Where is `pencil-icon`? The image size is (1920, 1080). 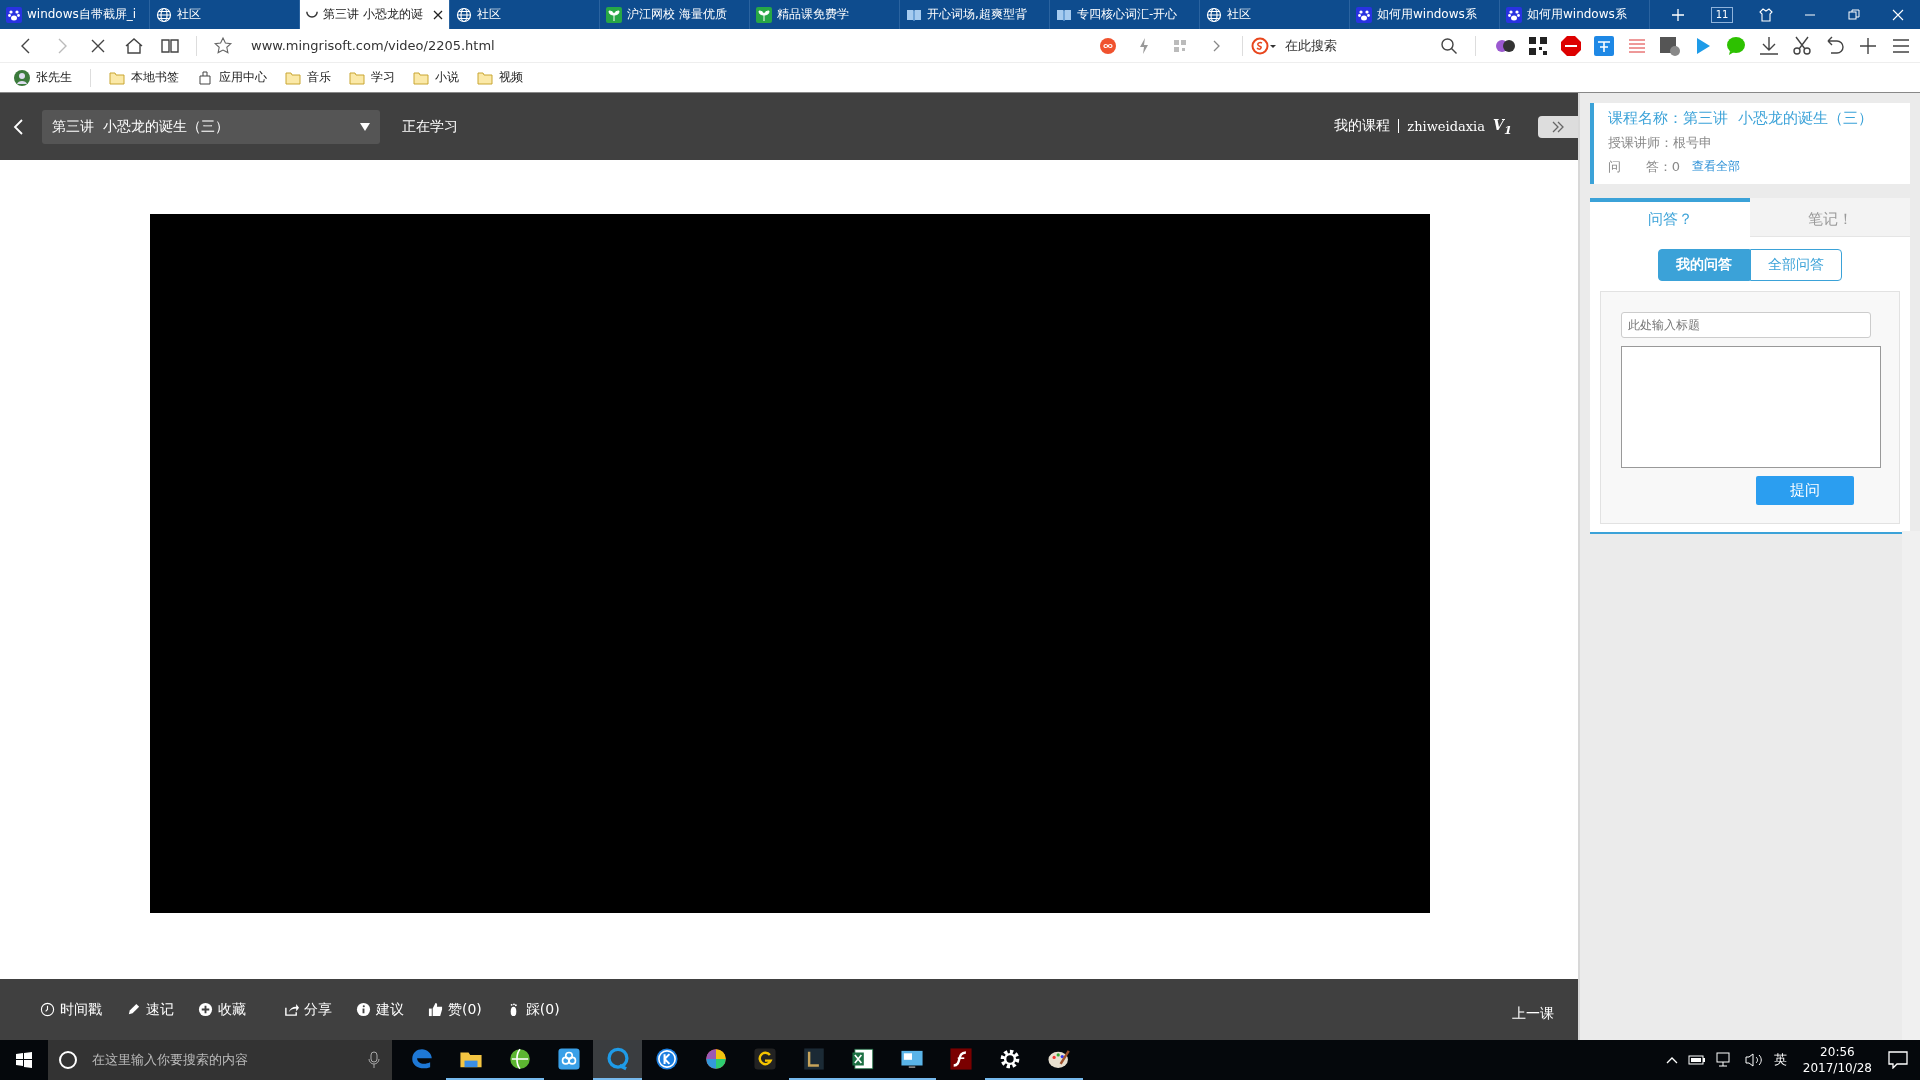
pencil-icon is located at coordinates (133, 1009).